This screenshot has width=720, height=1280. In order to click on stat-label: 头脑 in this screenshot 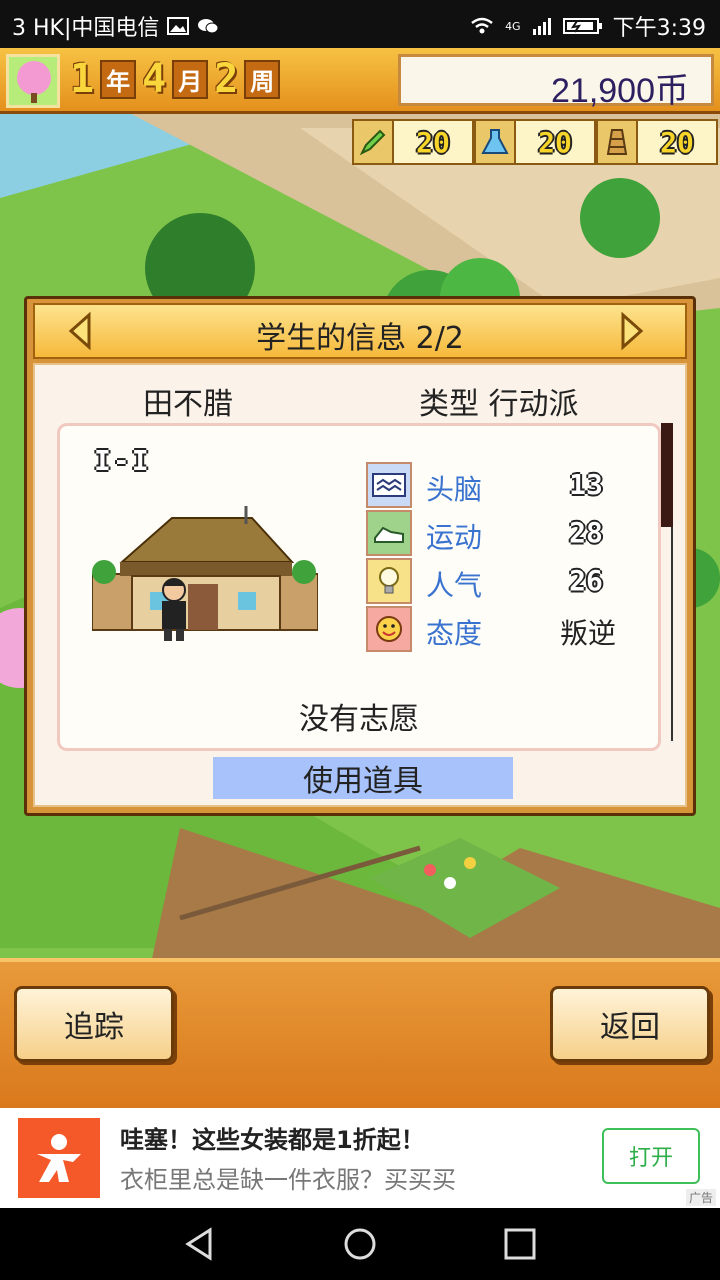, I will do `click(454, 489)`.